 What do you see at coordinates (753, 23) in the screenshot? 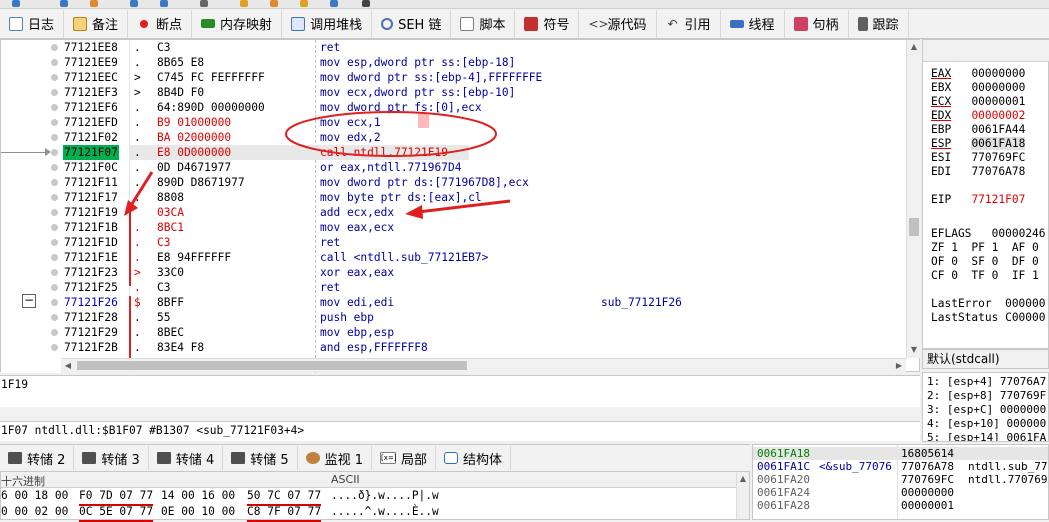
I see `tab-threads: 线程` at bounding box center [753, 23].